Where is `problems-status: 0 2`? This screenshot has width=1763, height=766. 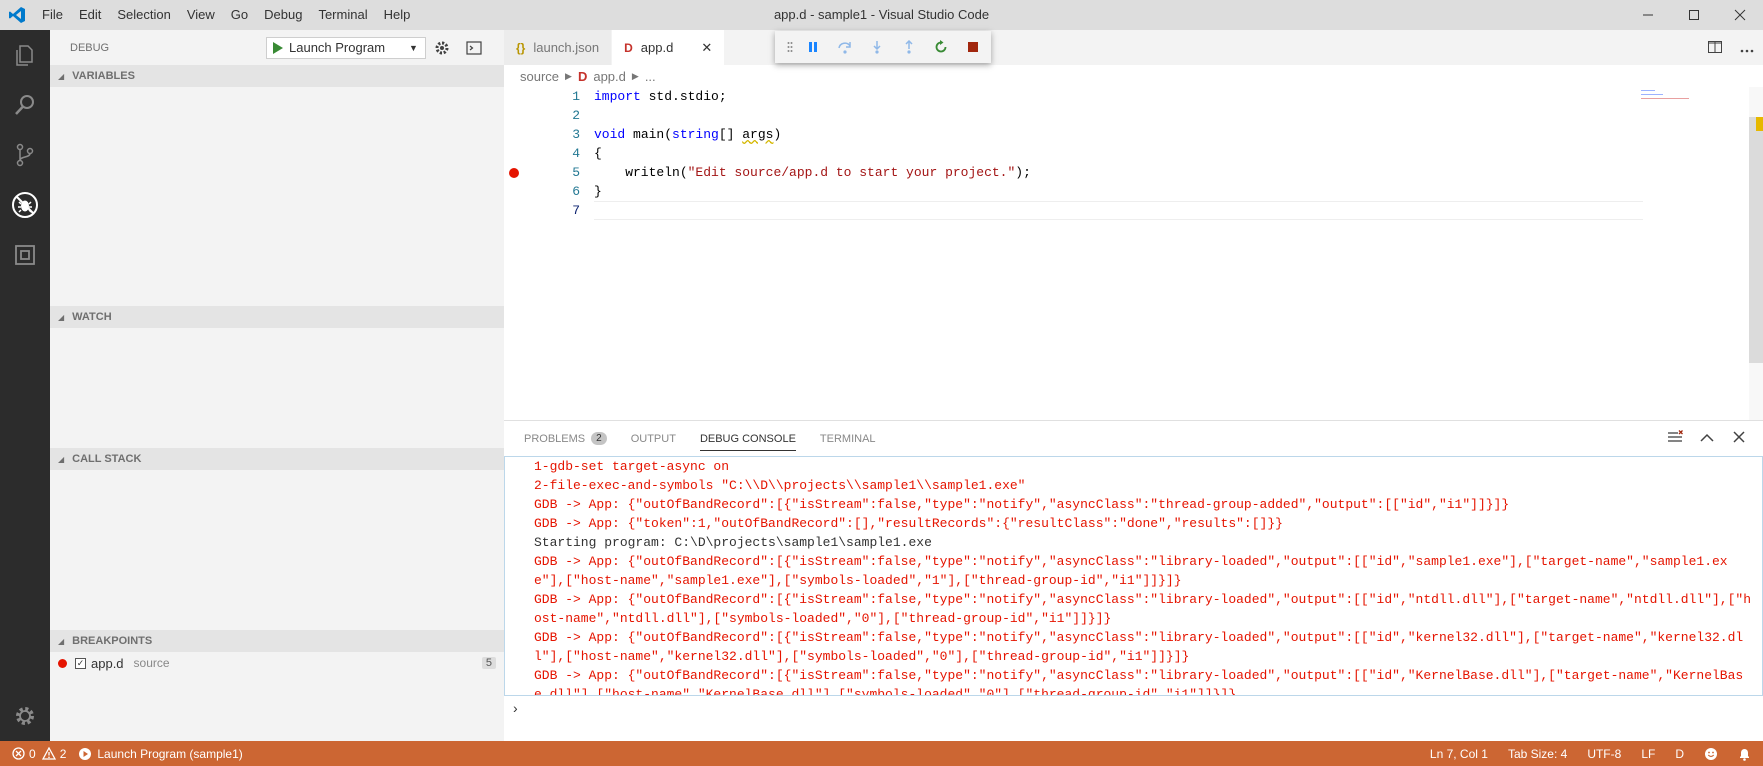
problems-status: 0 2 is located at coordinates (39, 754).